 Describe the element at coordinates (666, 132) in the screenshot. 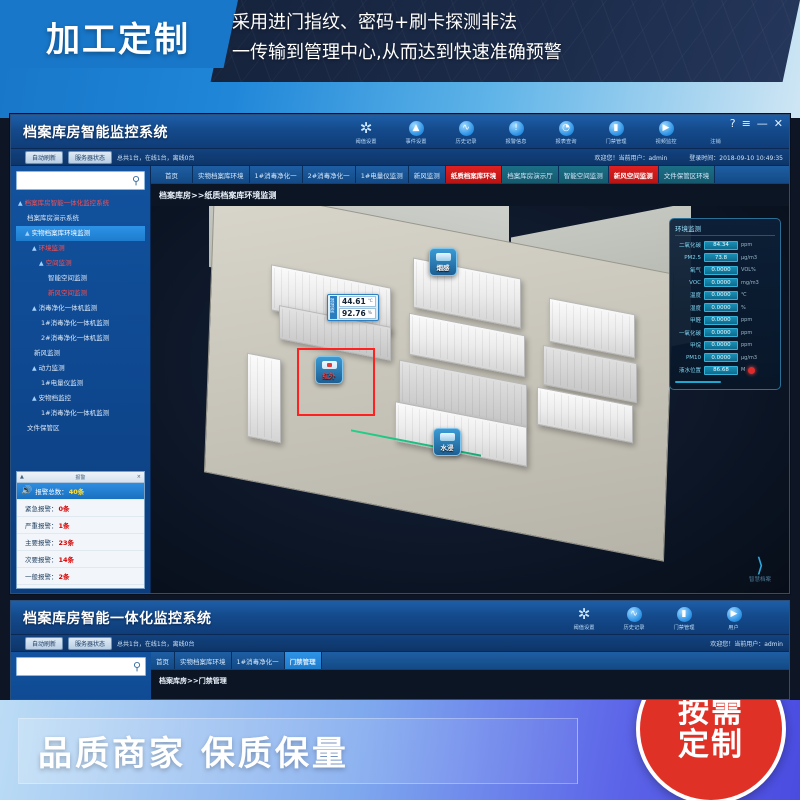

I see `toolbar-button-video: ▶ 视频监控` at that location.